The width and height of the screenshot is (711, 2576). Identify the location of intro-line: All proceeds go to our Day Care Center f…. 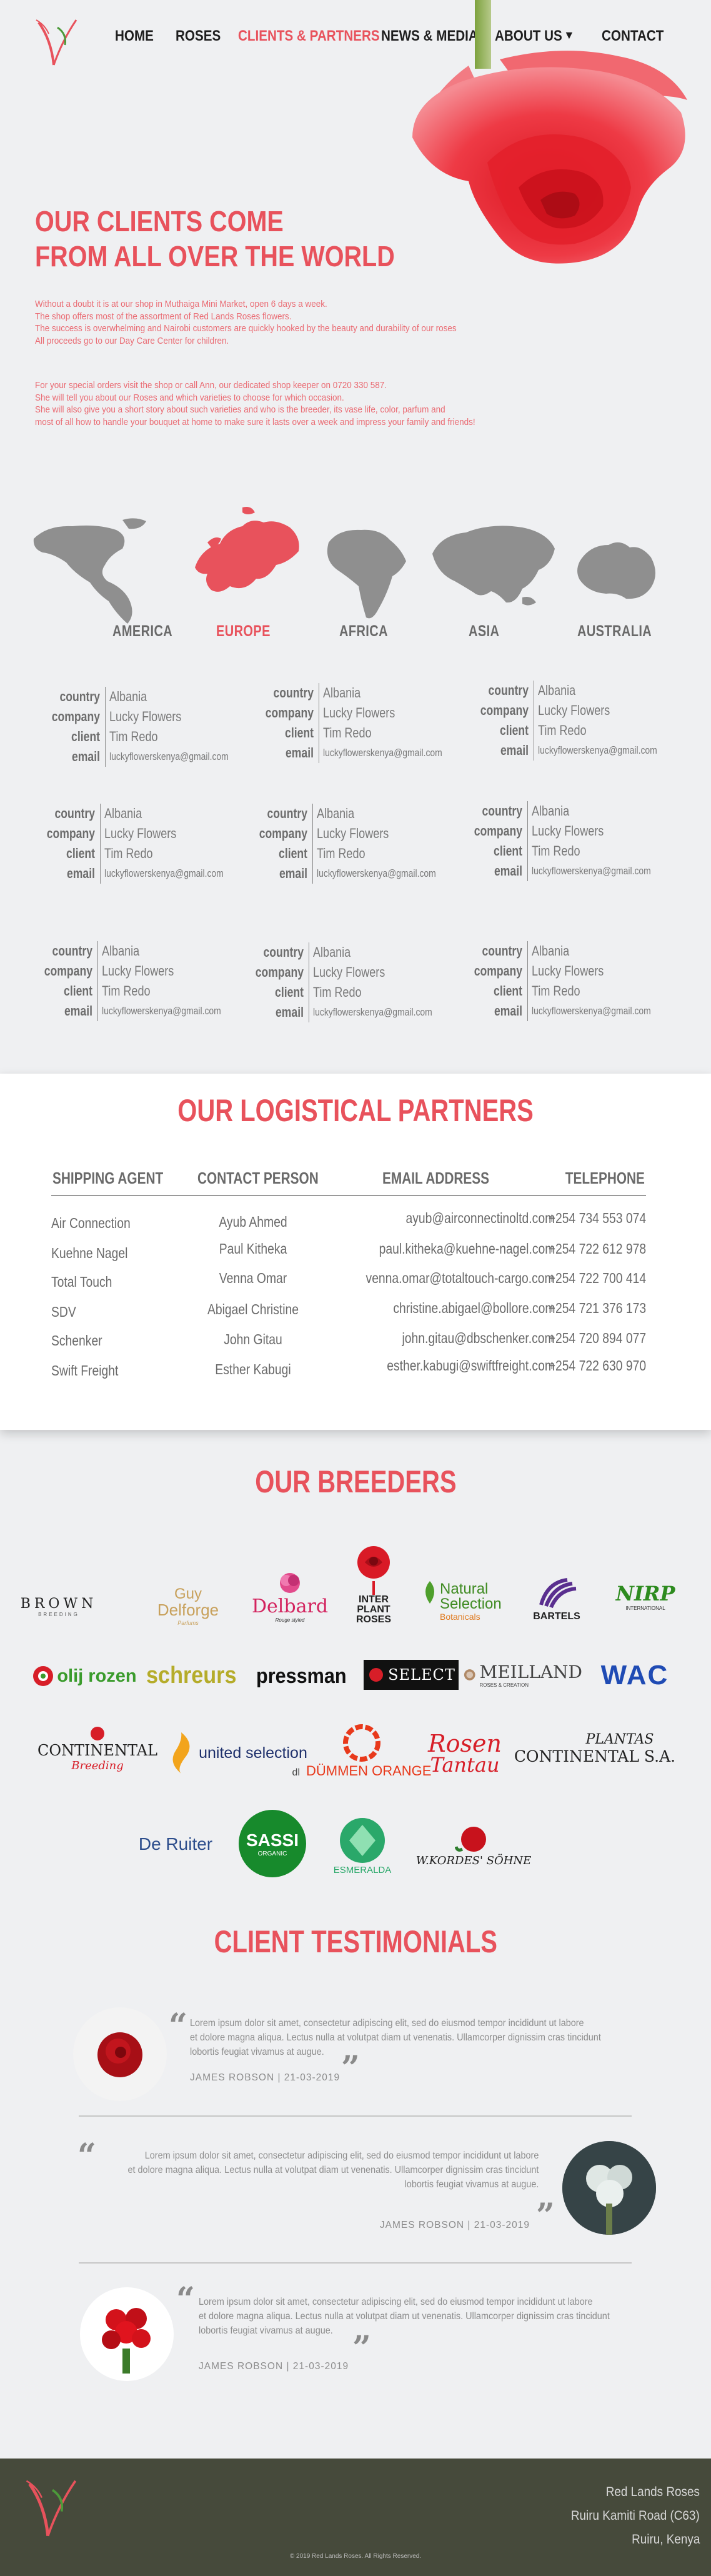
(132, 341).